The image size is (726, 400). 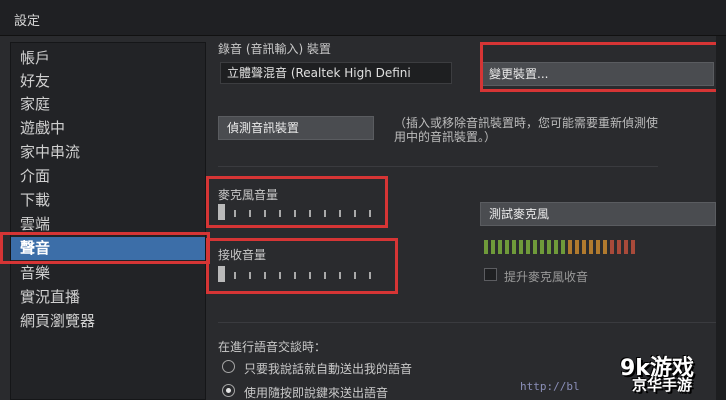 I want to click on boost-mic-checkbox, so click(x=490, y=274).